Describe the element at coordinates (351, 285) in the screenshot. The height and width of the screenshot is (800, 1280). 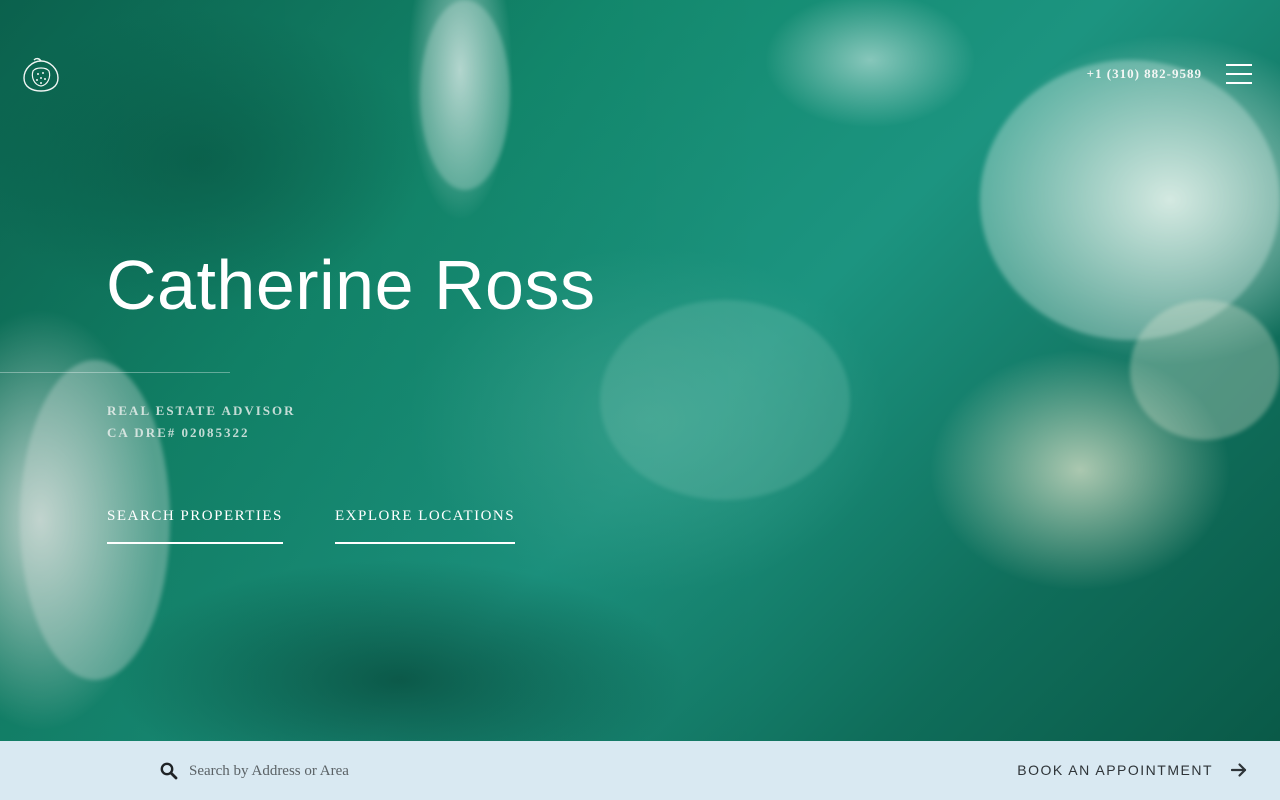
I see `agent-name: Catherine Ross` at that location.